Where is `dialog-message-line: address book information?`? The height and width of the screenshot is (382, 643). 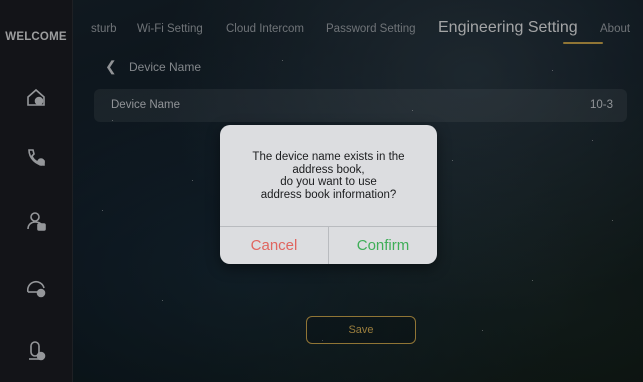
dialog-message-line: address book information? is located at coordinates (328, 194).